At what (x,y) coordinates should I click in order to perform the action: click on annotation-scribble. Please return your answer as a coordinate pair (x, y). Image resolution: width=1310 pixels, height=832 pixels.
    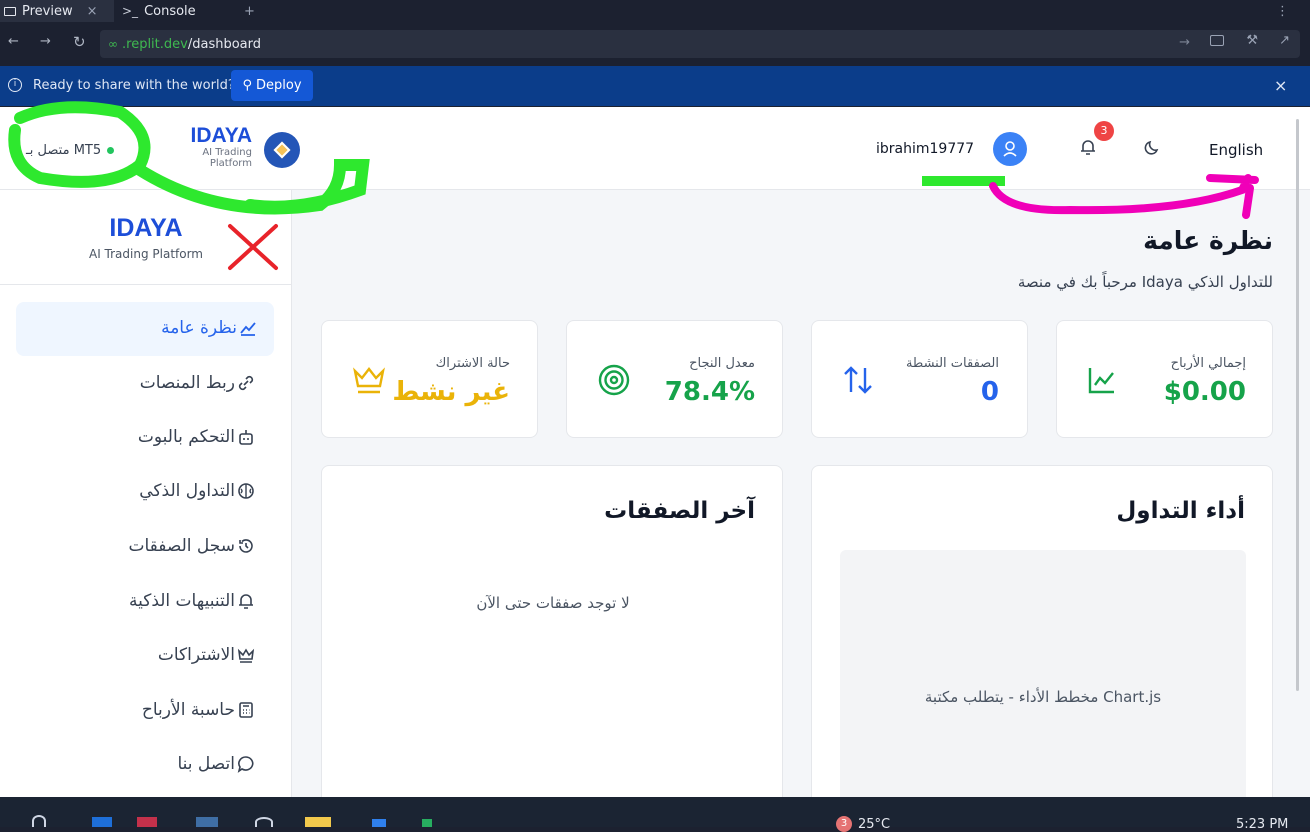
    Looking at the image, I should click on (189, 158).